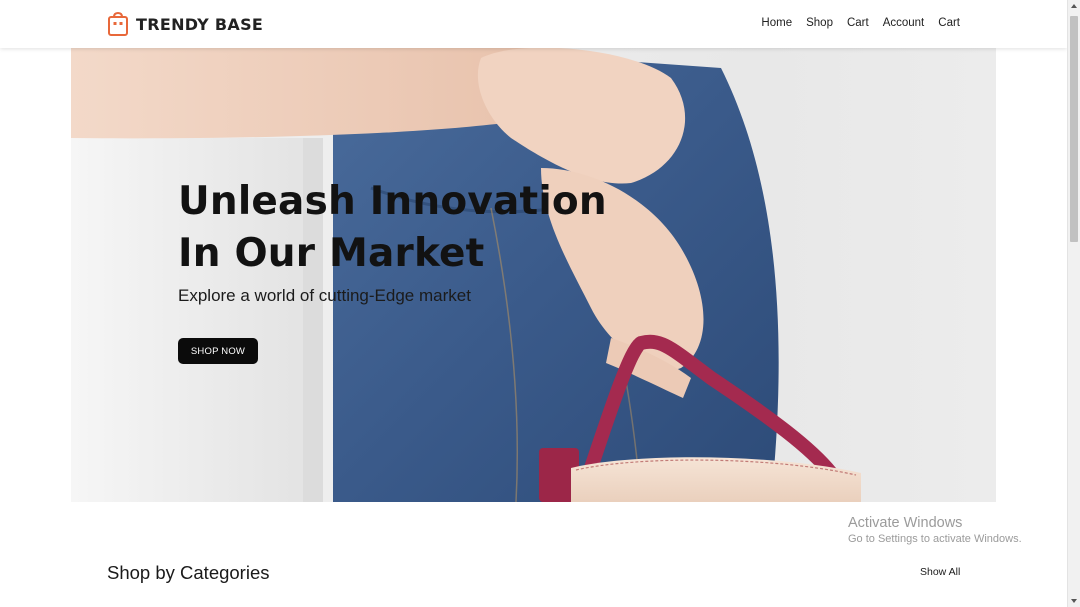 Image resolution: width=1080 pixels, height=607 pixels. What do you see at coordinates (200, 24) in the screenshot?
I see `brand-name: TRENDY BASE` at bounding box center [200, 24].